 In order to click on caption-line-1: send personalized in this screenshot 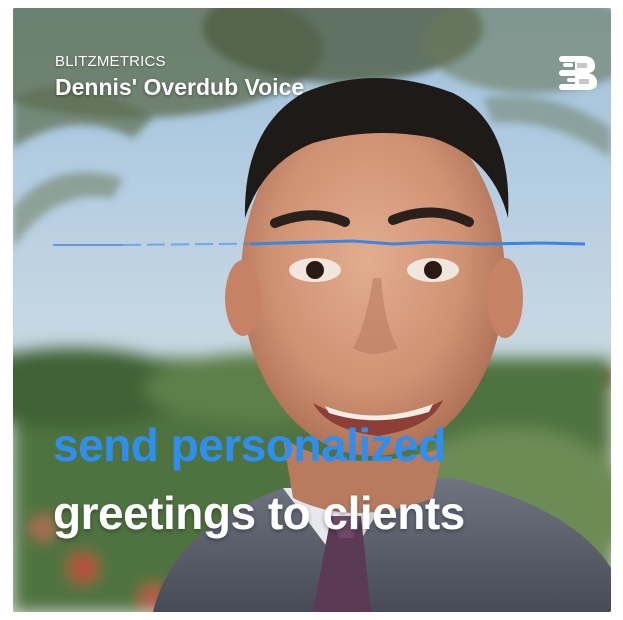, I will do `click(249, 445)`.